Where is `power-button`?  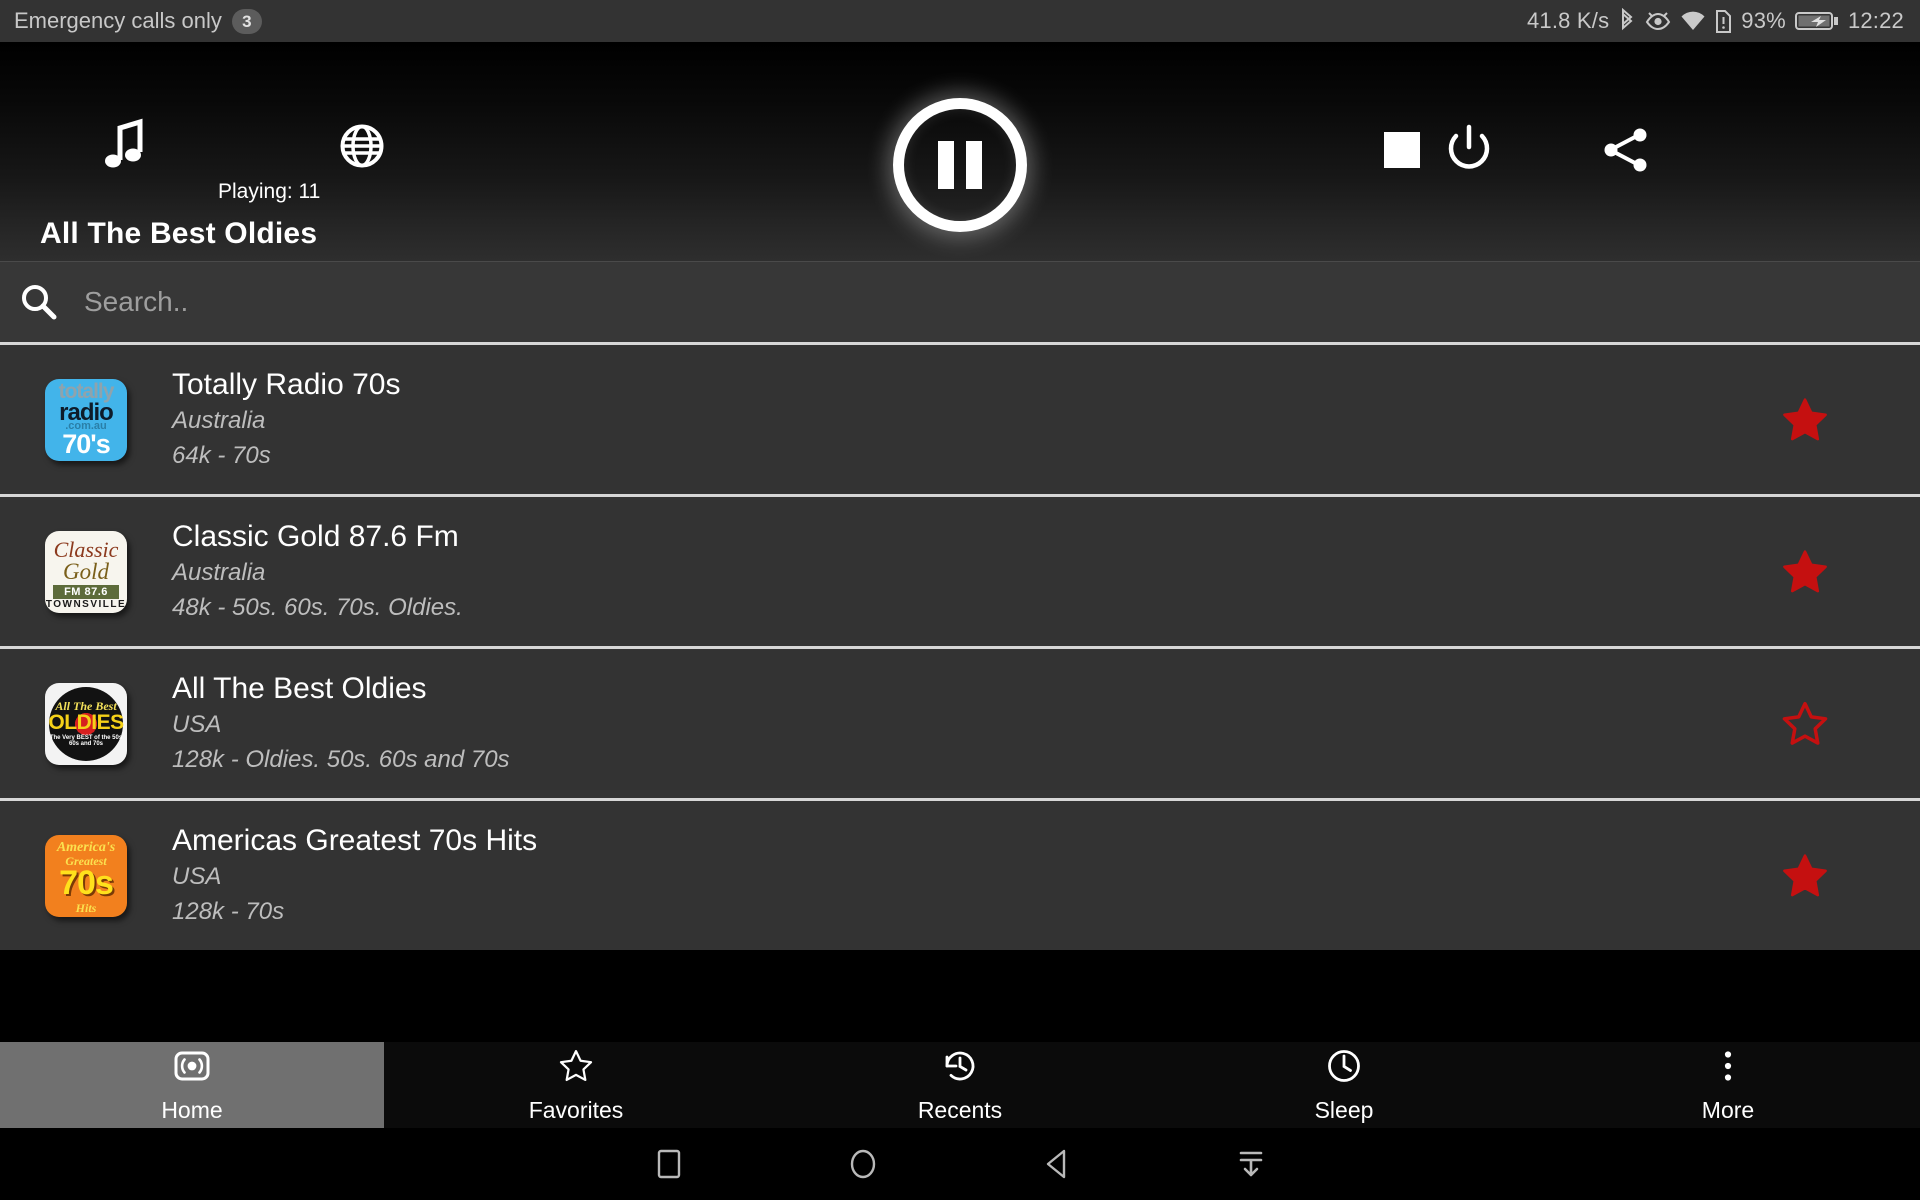 power-button is located at coordinates (1469, 152).